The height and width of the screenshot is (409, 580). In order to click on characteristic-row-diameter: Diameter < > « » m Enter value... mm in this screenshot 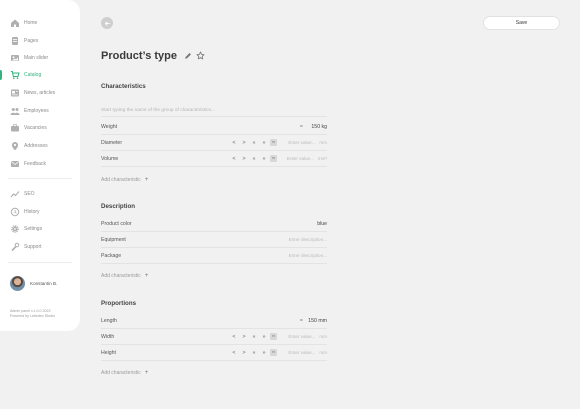, I will do `click(214, 143)`.